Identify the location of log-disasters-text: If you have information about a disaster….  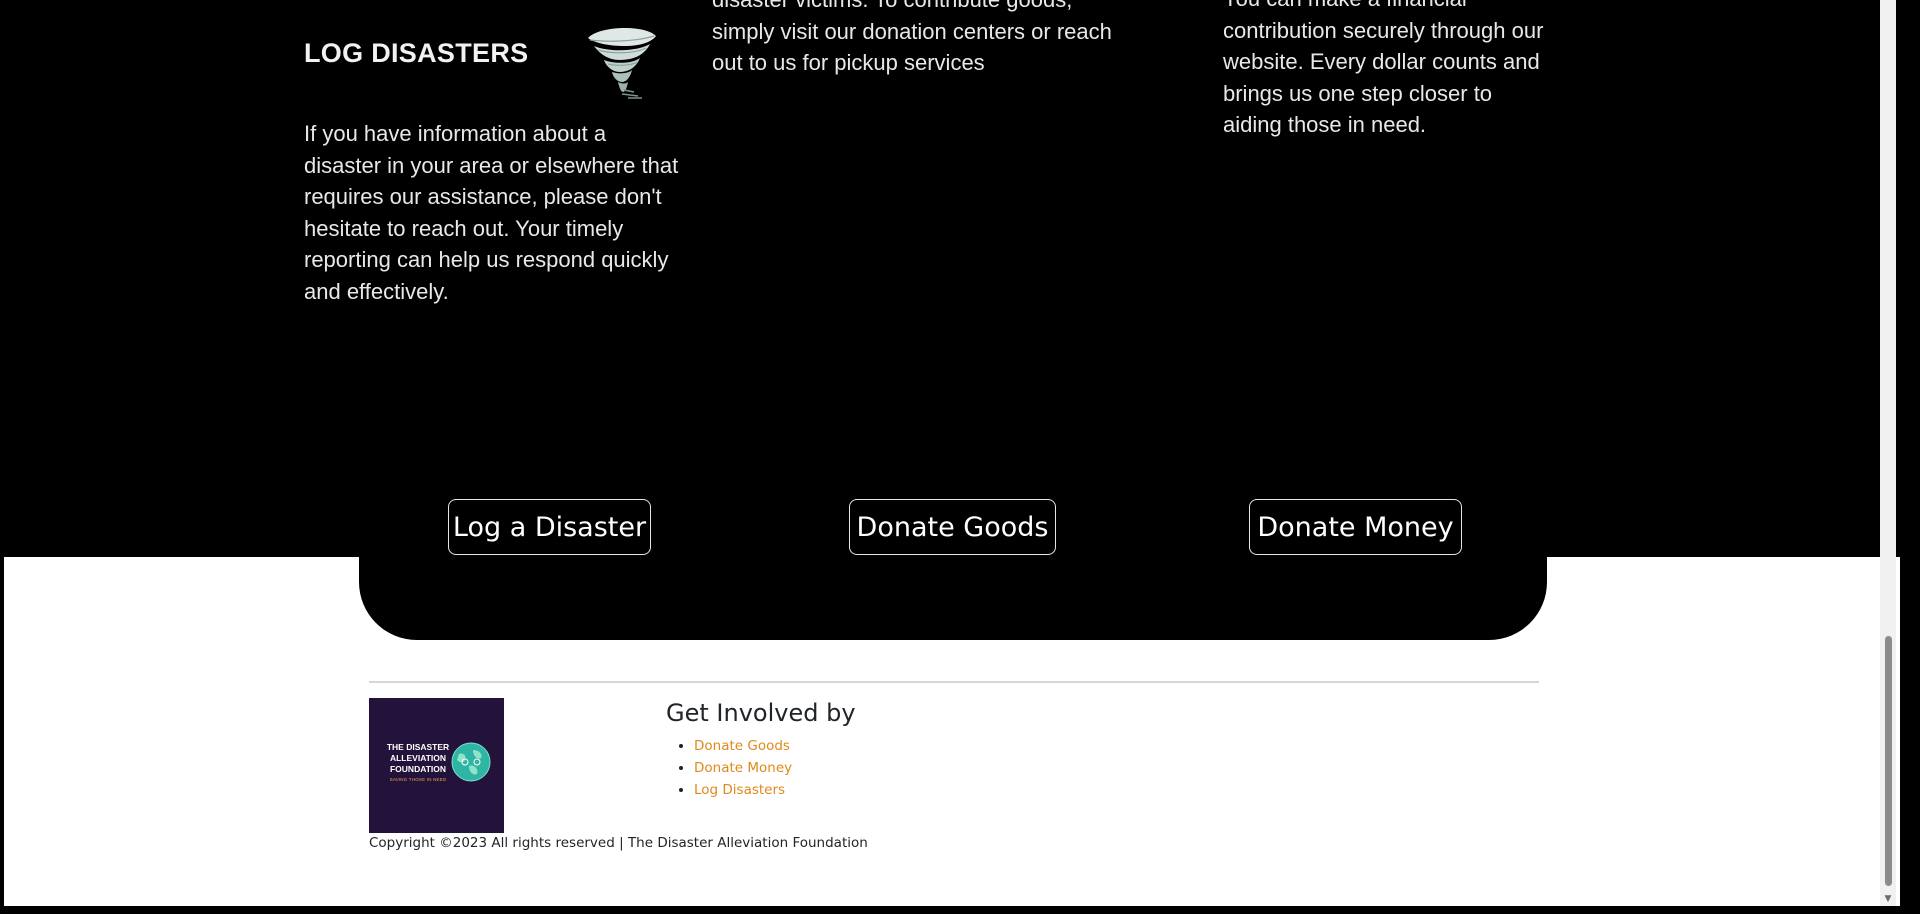
(499, 212).